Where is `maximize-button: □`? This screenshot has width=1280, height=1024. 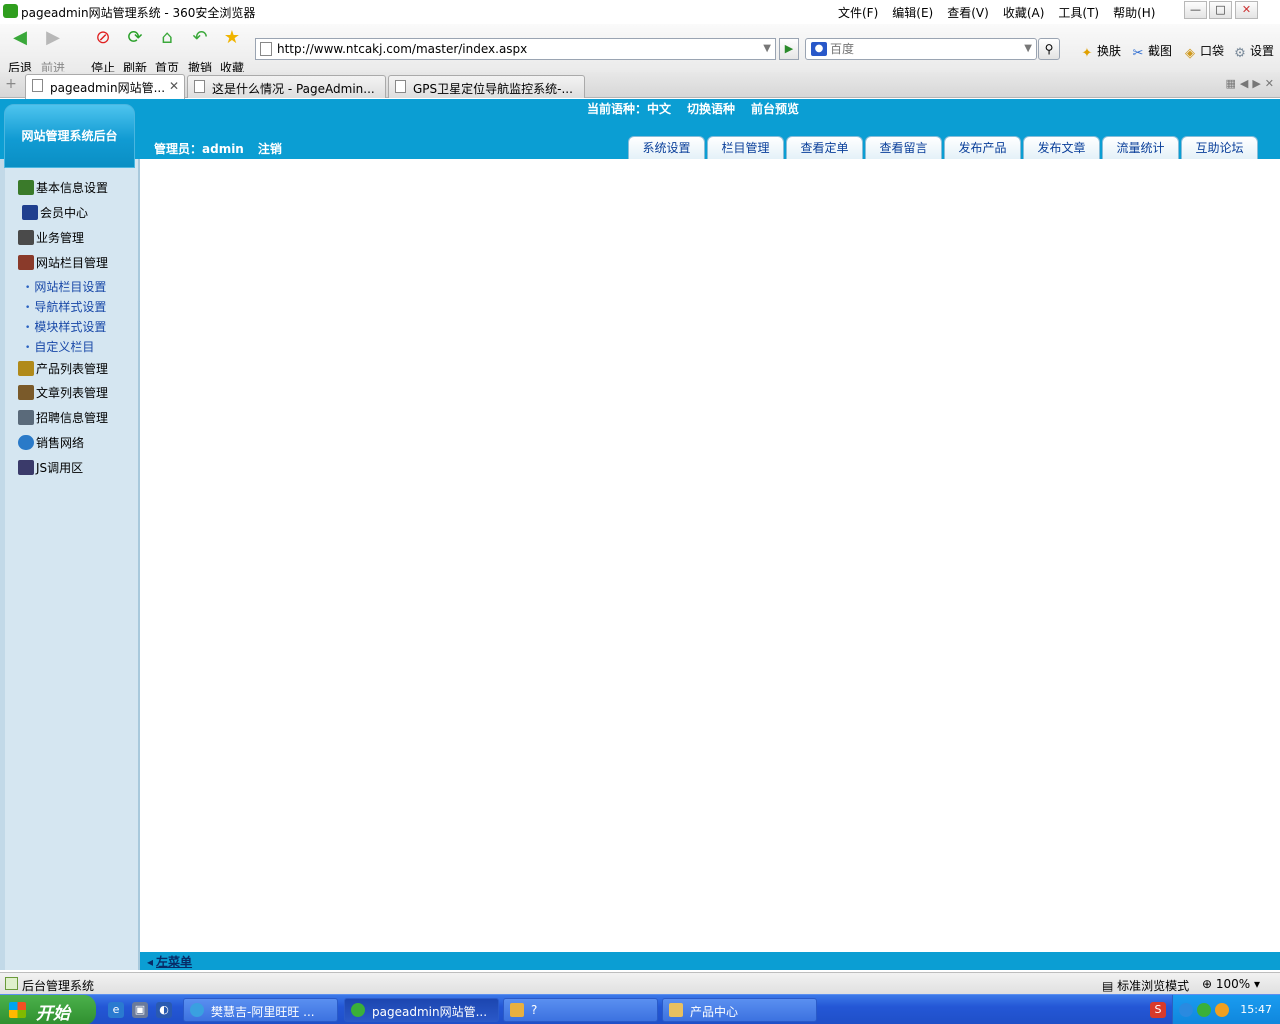
maximize-button: □ is located at coordinates (1220, 10).